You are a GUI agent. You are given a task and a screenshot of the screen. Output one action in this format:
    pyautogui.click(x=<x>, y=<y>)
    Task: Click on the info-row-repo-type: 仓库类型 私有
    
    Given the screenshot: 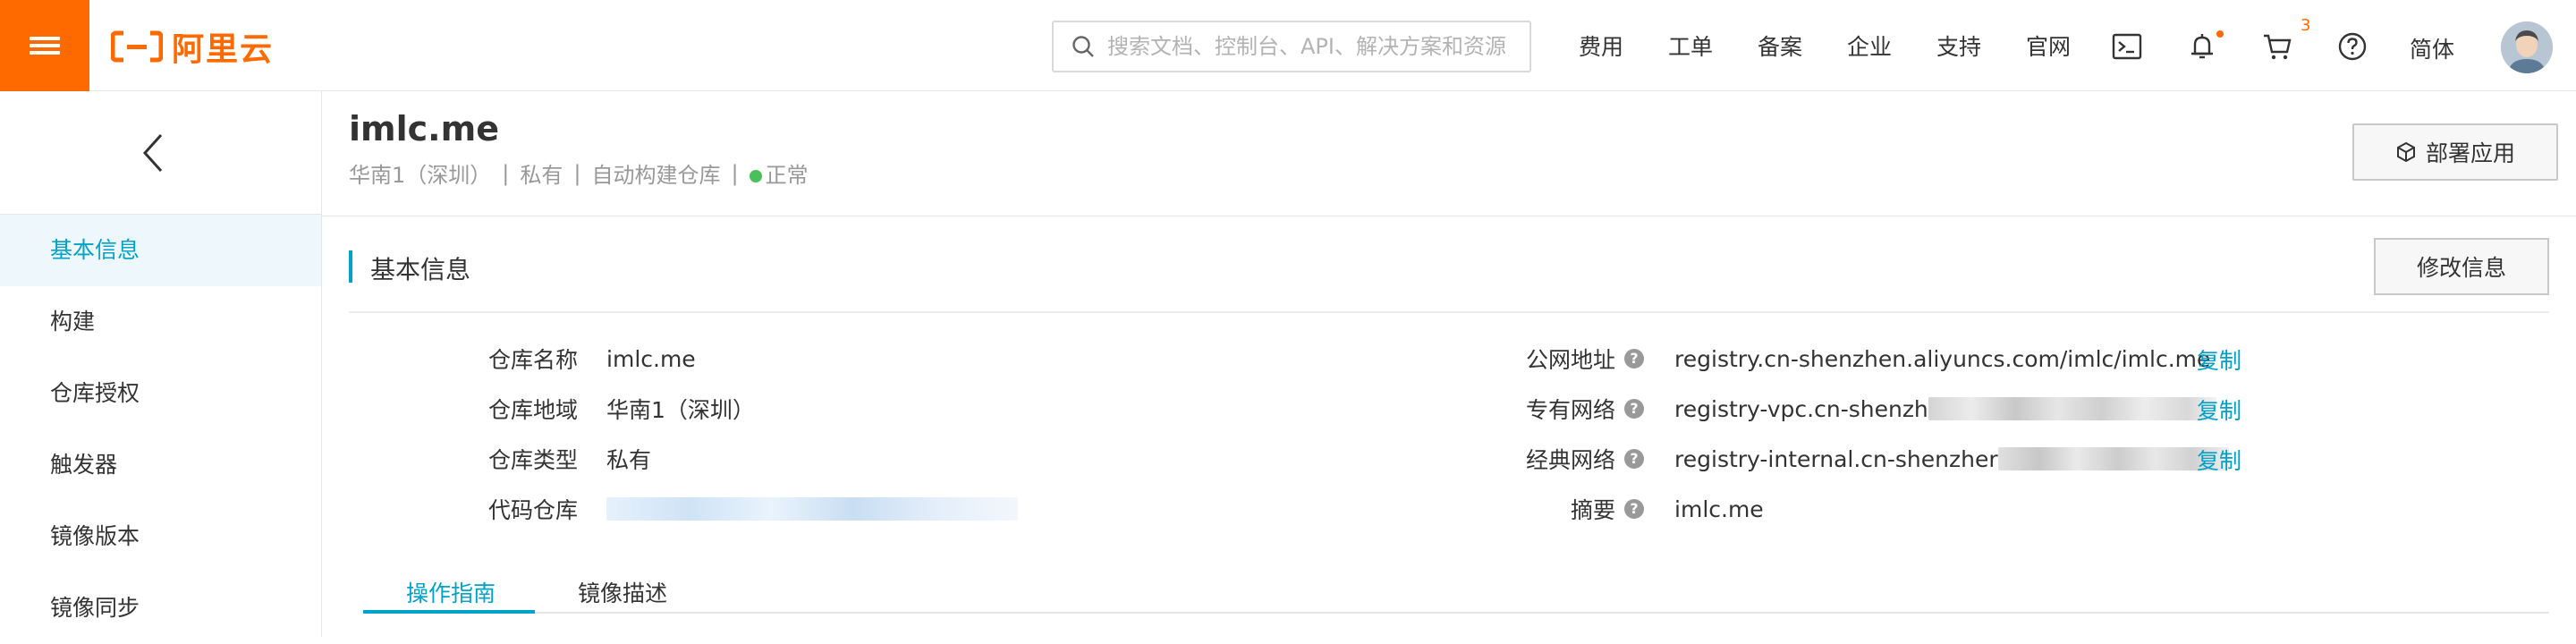 What is the action you would take?
    pyautogui.click(x=569, y=459)
    